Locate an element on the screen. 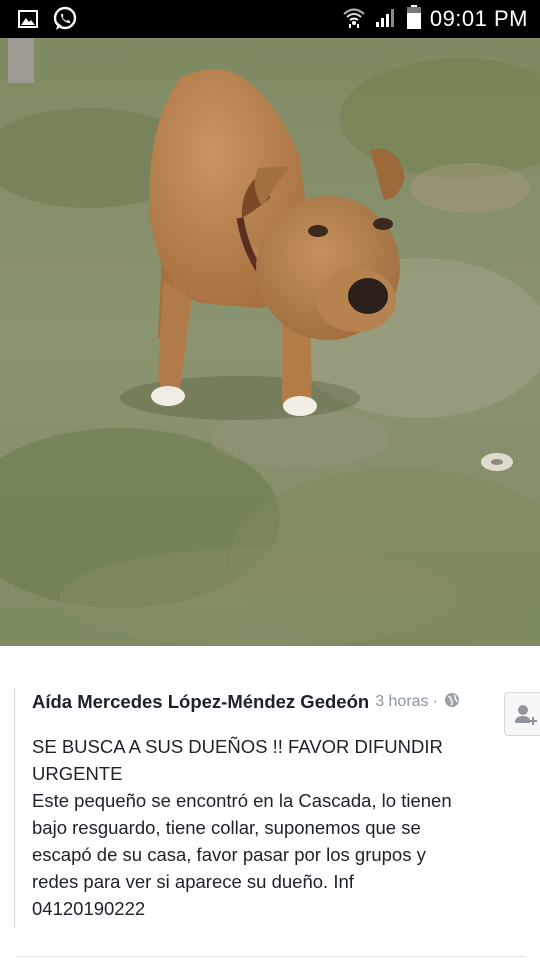 The width and height of the screenshot is (540, 960). post-divider is located at coordinates (14, 808).